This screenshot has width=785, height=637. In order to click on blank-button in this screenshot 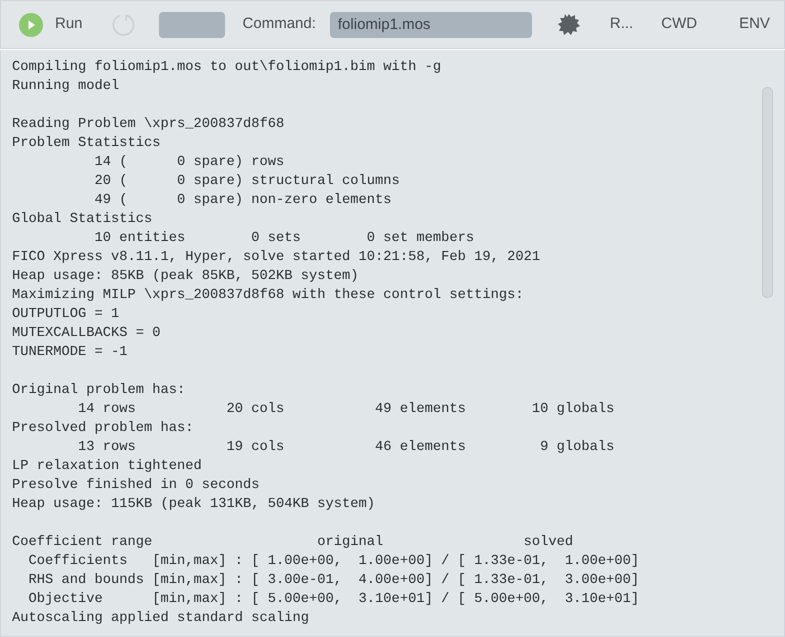, I will do `click(191, 25)`.